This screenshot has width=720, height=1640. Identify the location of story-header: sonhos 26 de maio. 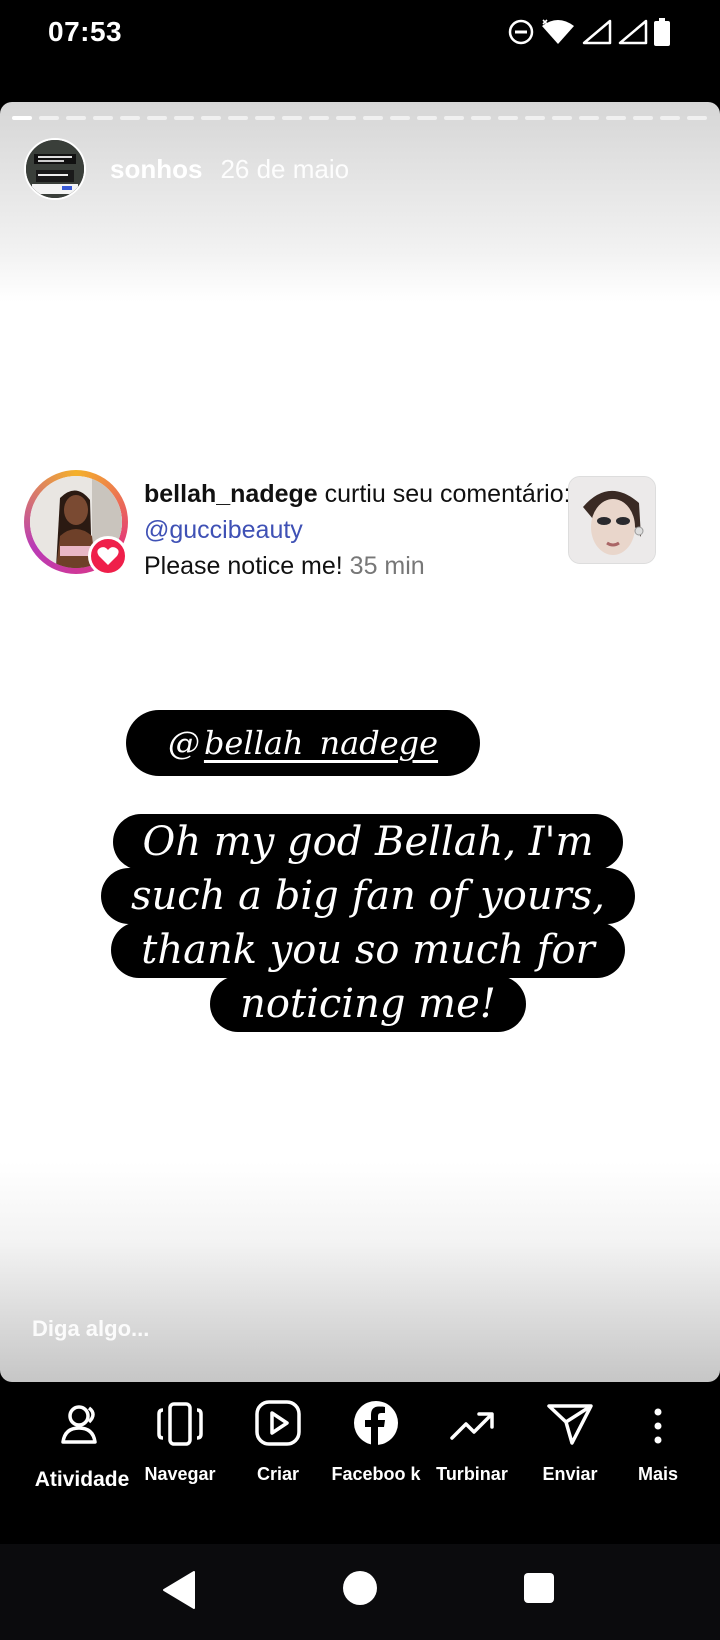
(186, 169).